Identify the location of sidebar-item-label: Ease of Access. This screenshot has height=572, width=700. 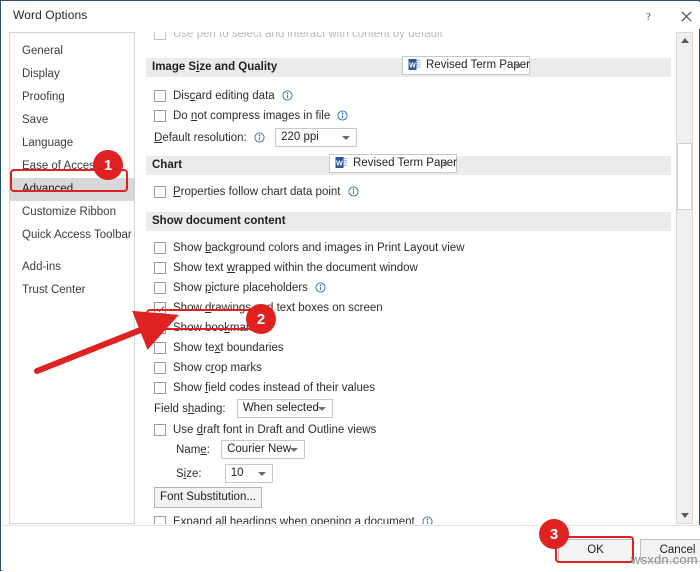
(61, 166).